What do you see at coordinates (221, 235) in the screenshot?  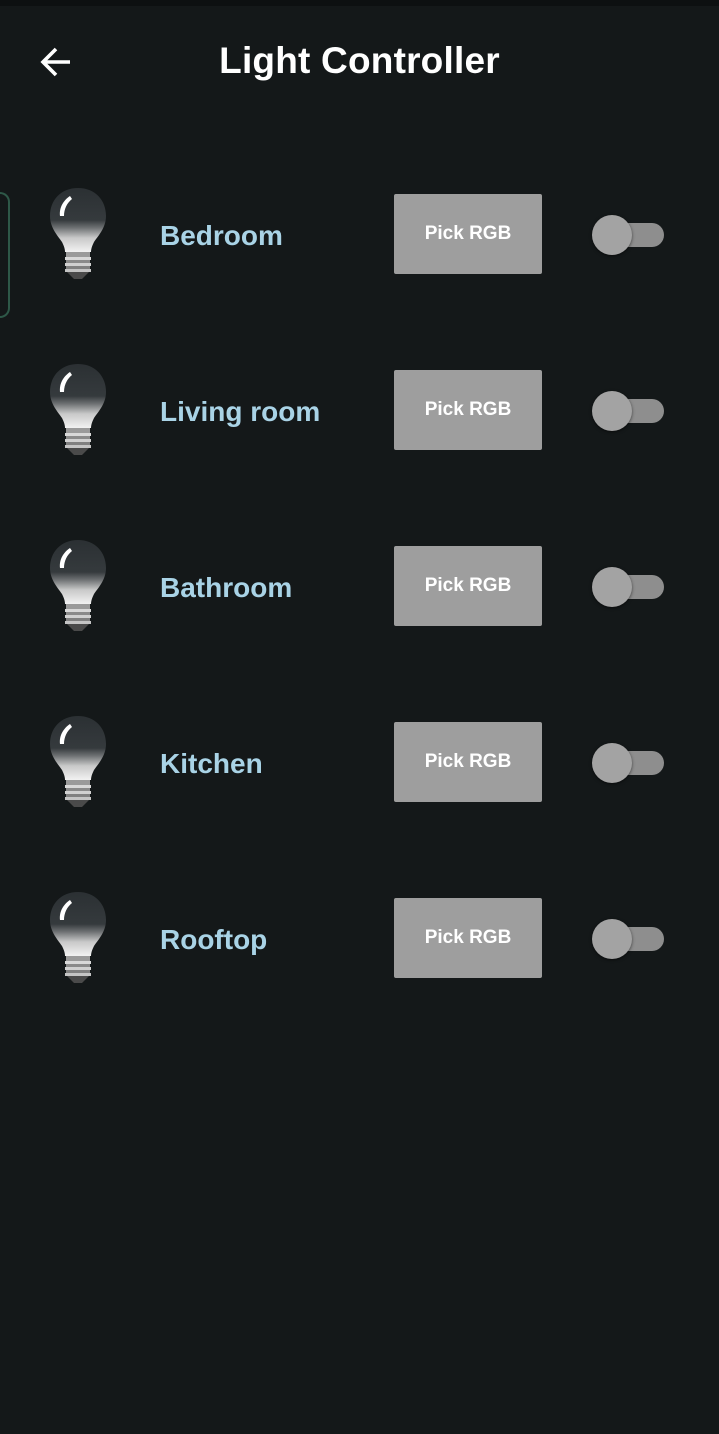 I see `room-name: Bedroom` at bounding box center [221, 235].